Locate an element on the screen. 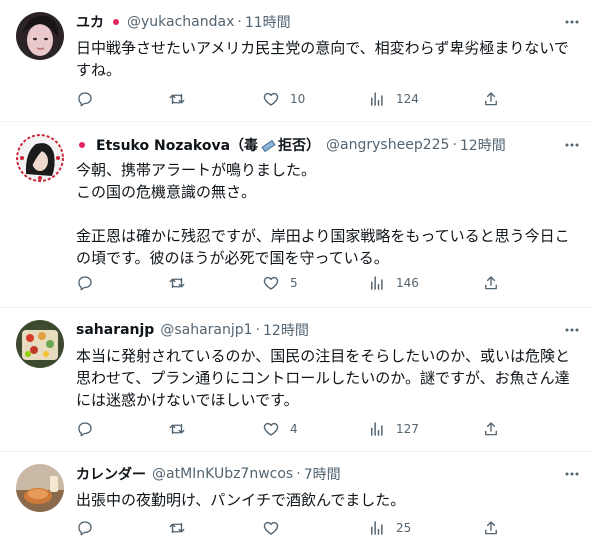  author-name: ユカ is located at coordinates (90, 22).